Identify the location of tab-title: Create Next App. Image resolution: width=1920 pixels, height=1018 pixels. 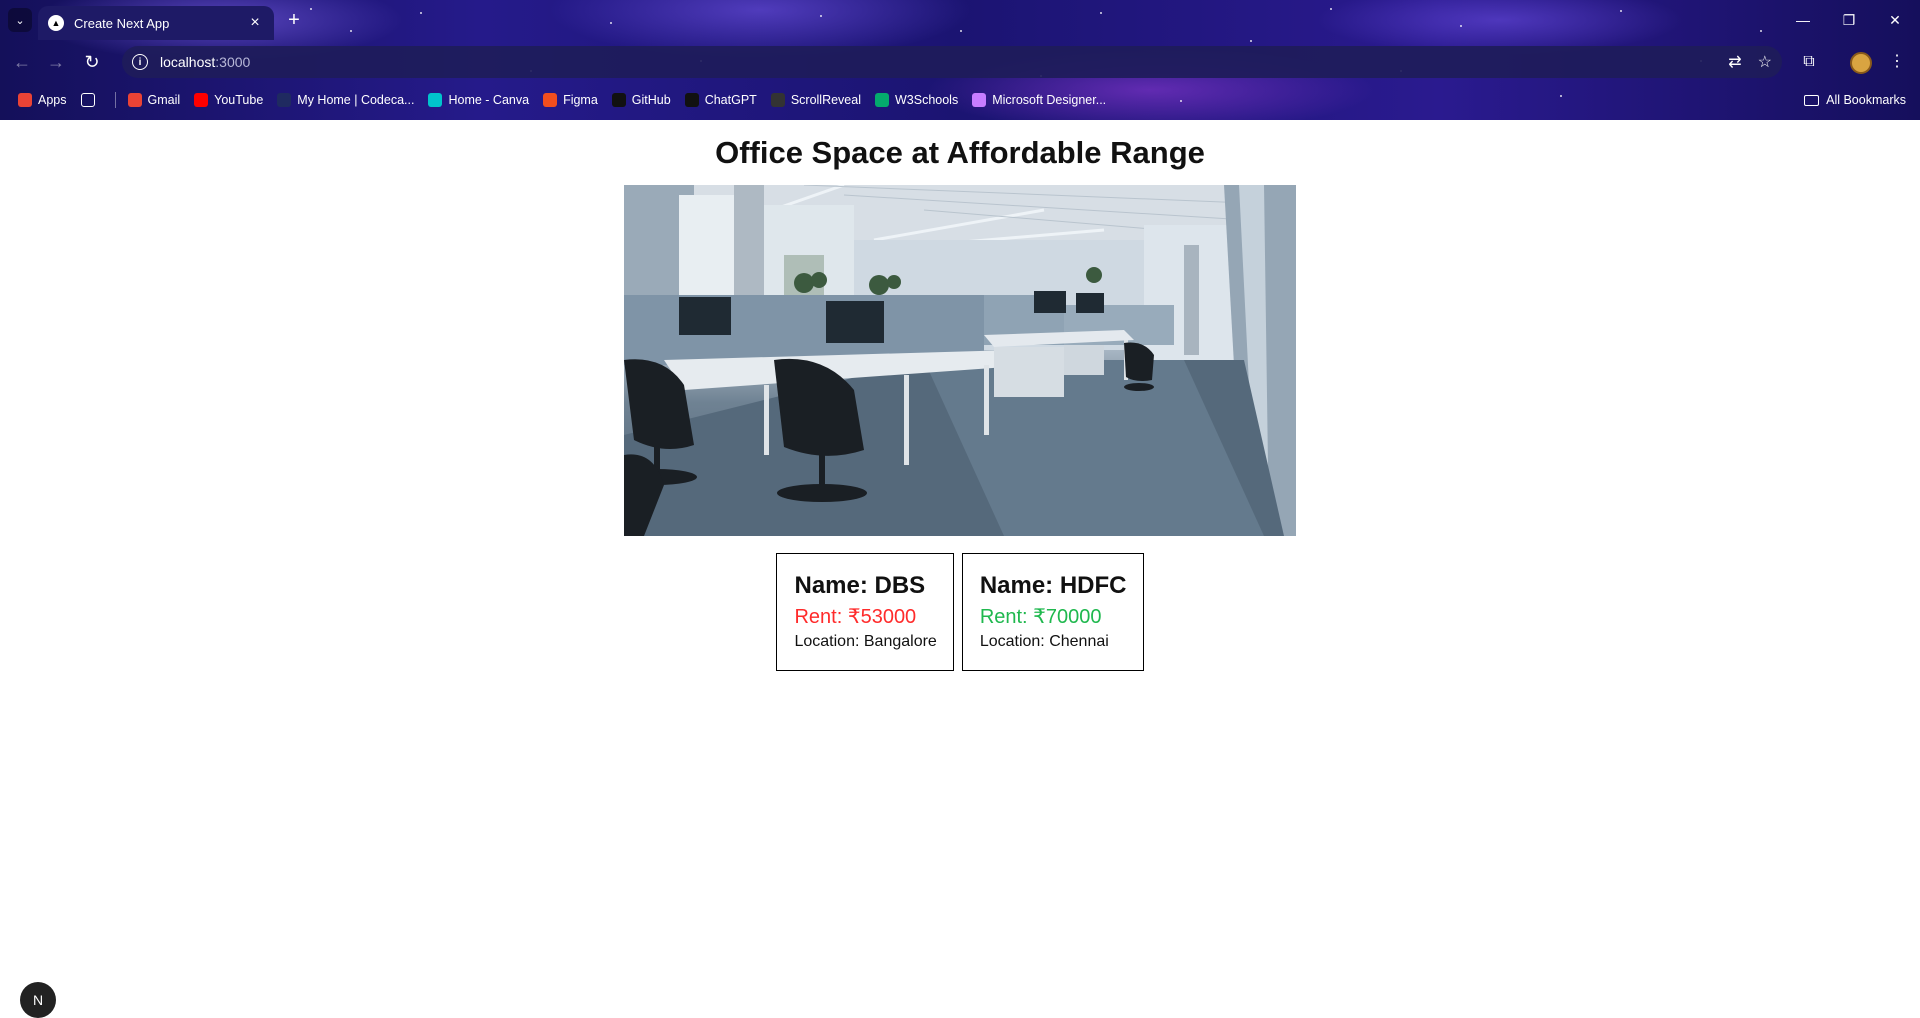
(122, 23).